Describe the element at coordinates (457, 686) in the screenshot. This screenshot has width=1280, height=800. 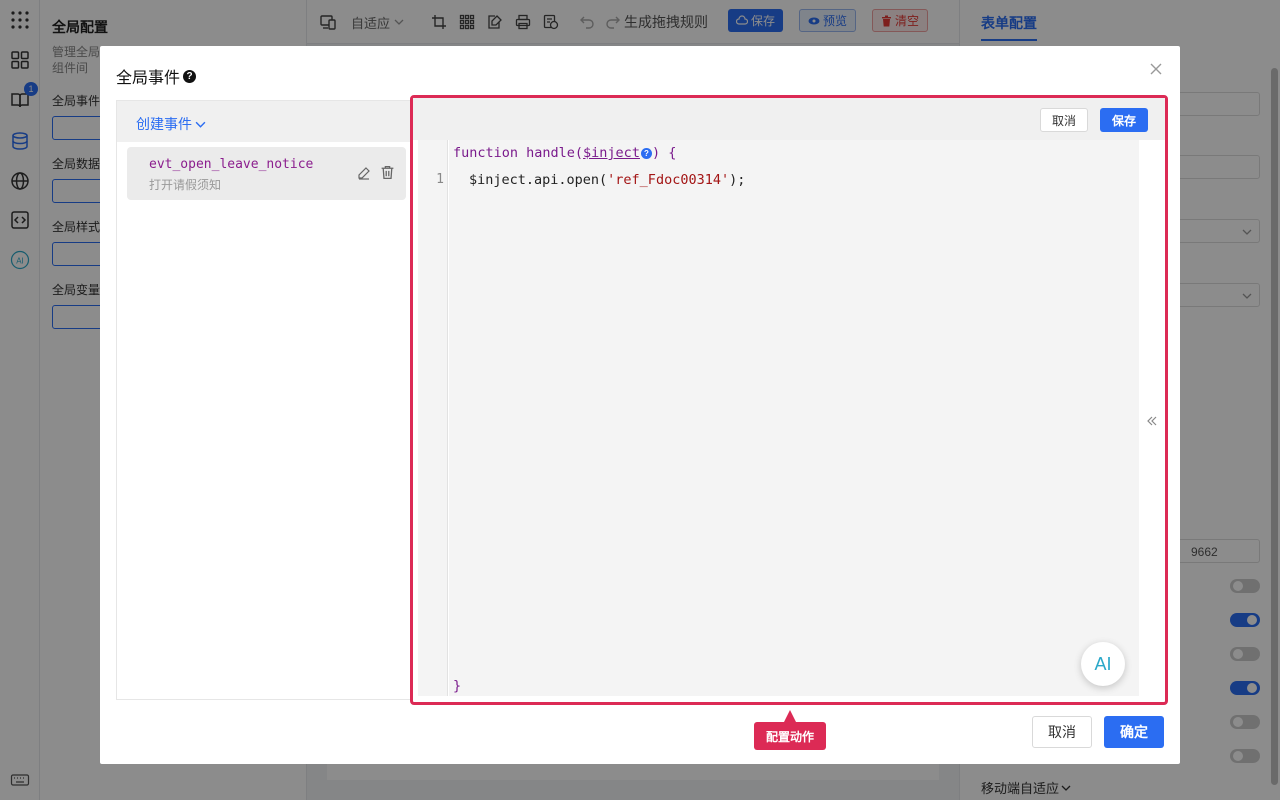
I see `code-line-end: }` at that location.